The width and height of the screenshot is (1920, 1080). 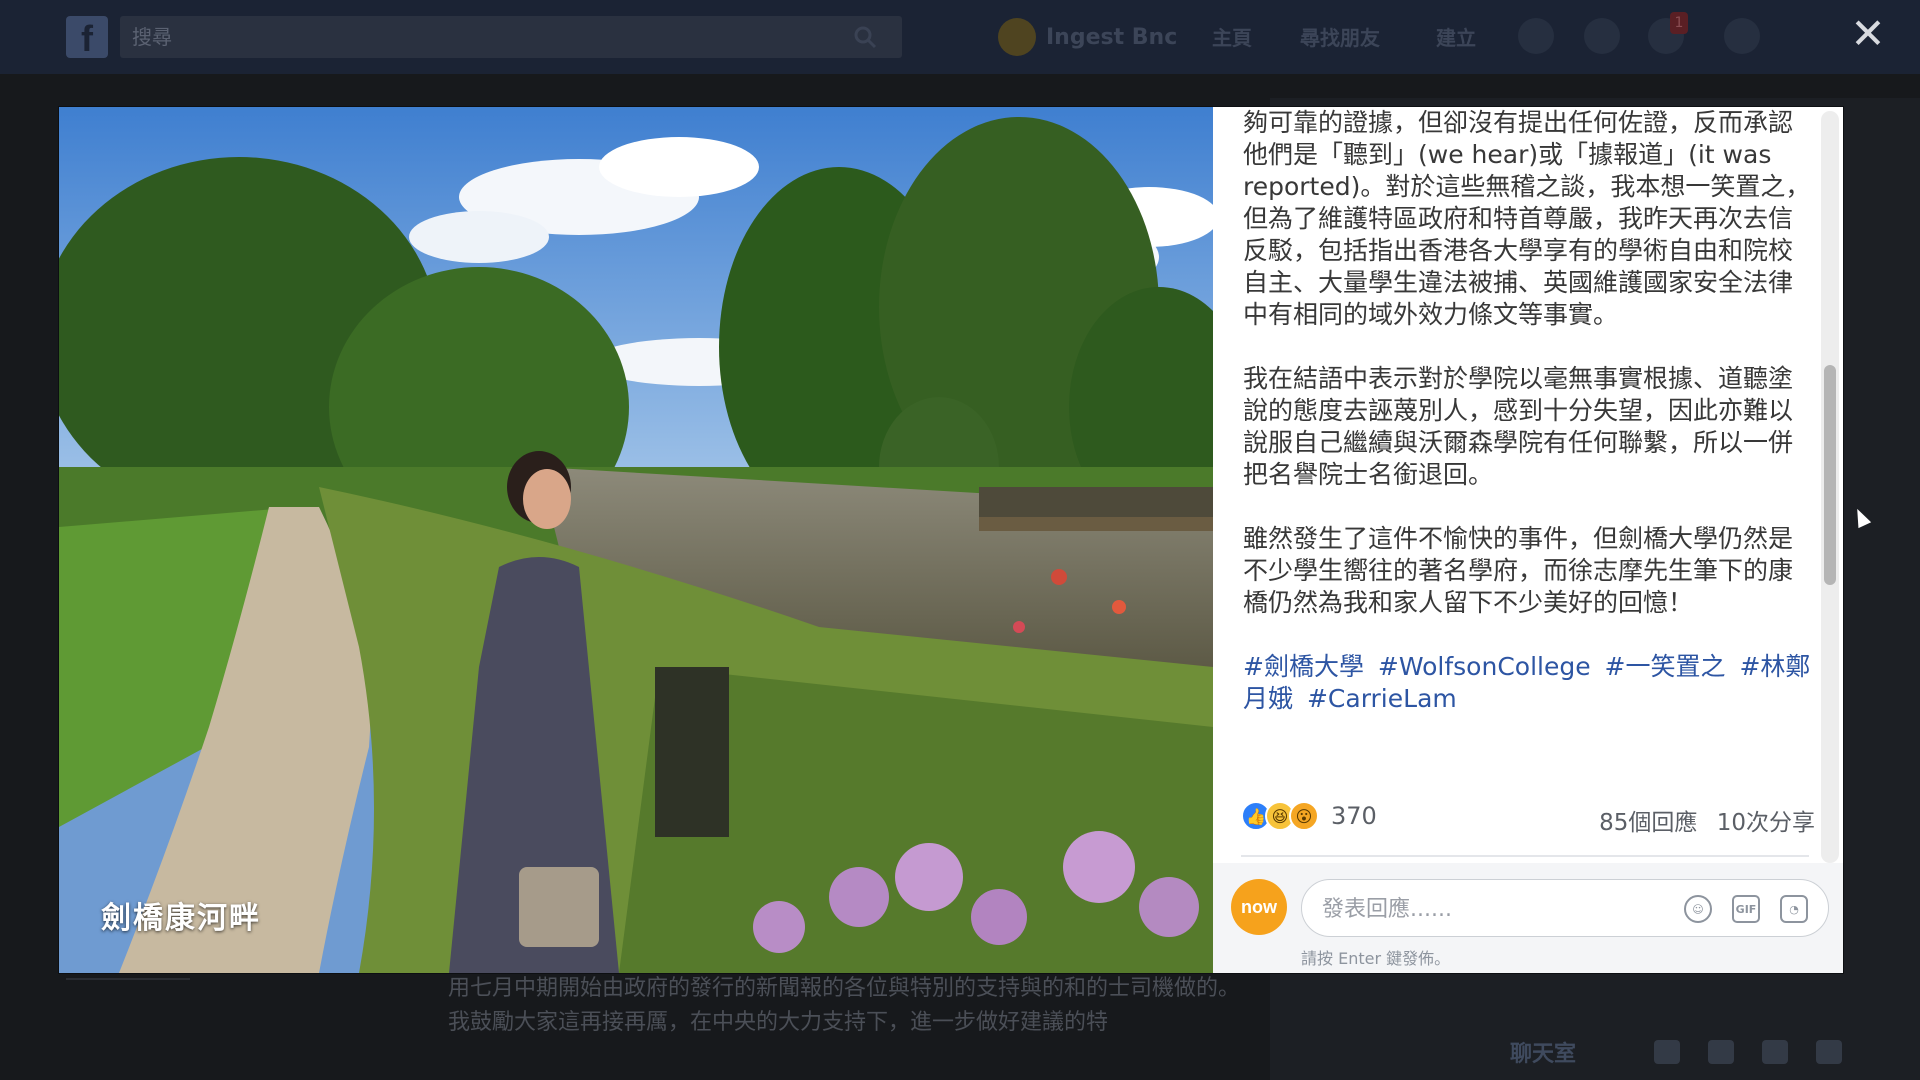 What do you see at coordinates (1340, 36) in the screenshot?
I see `nav-link-find-friends: 尋找朋友` at bounding box center [1340, 36].